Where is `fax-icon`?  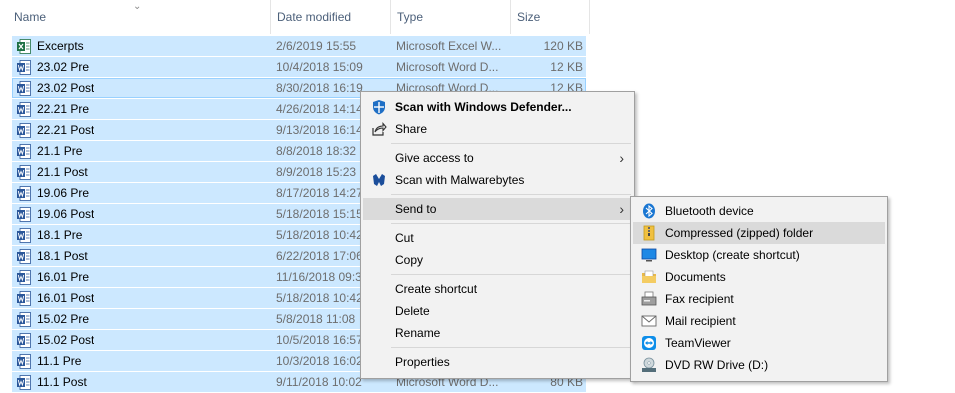 fax-icon is located at coordinates (649, 298).